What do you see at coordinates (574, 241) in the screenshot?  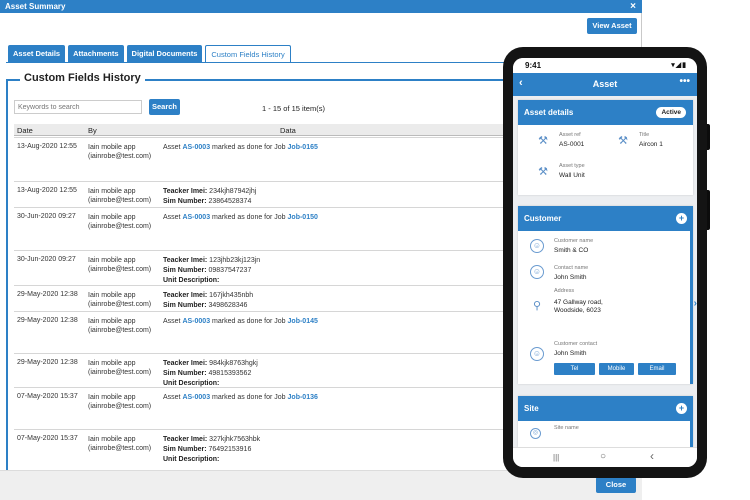 I see `customer-name-label: Customer name` at bounding box center [574, 241].